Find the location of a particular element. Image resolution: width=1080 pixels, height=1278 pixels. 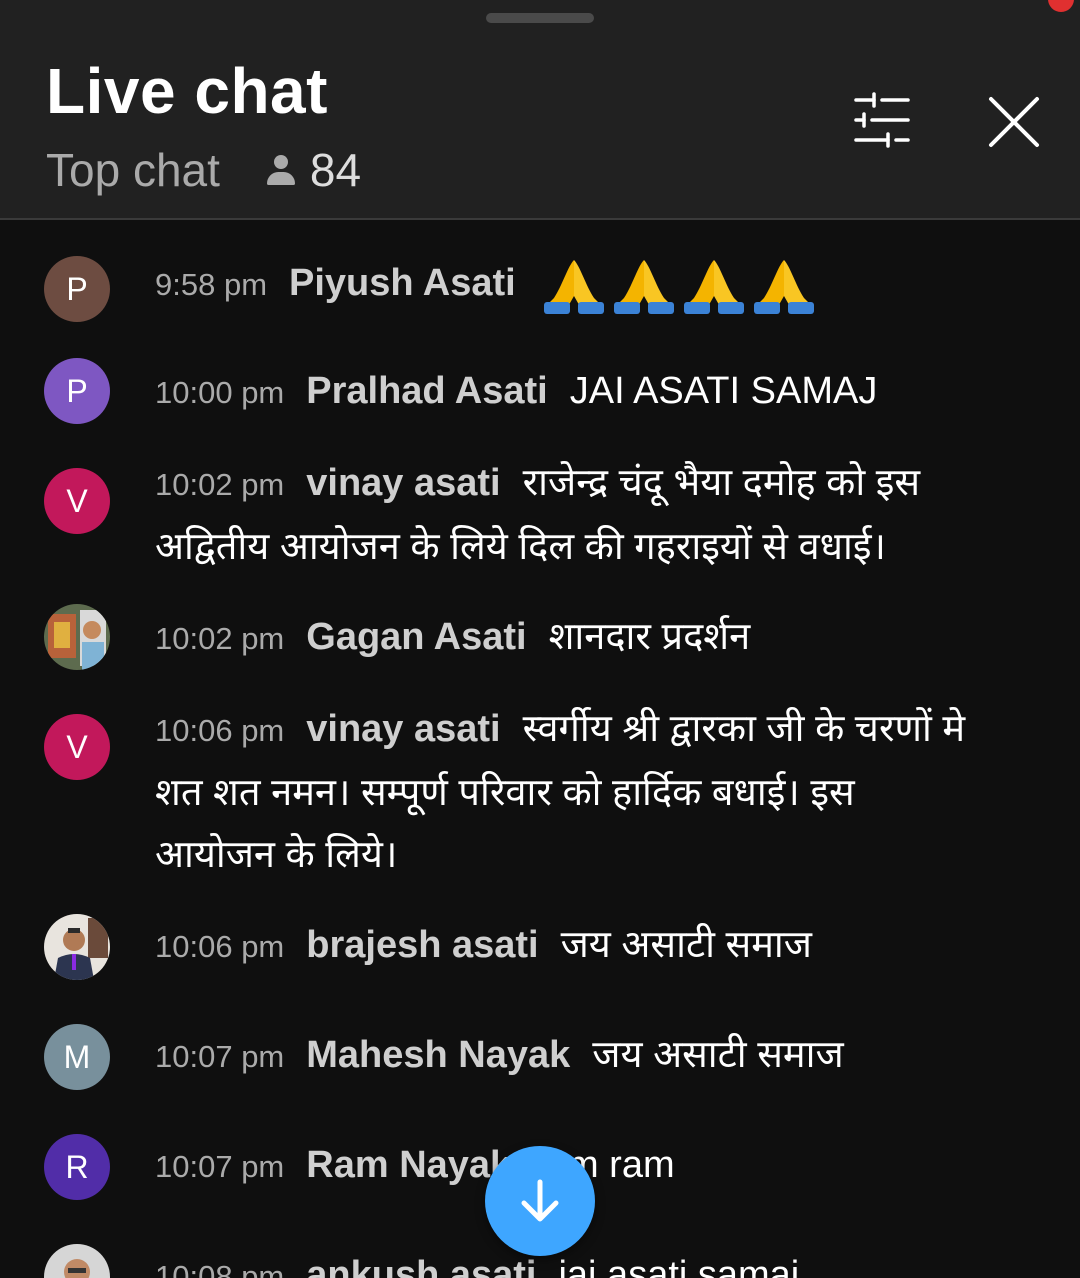

folded-hands-emoji-group is located at coordinates (679, 285).